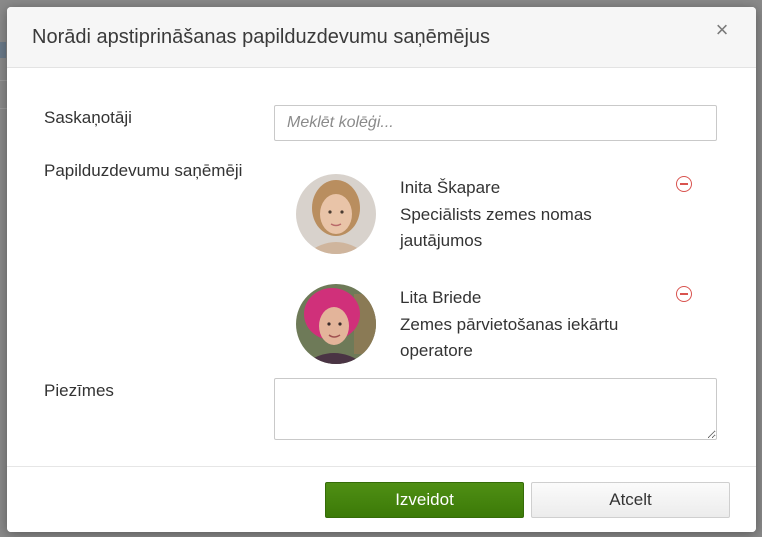 This screenshot has height=537, width=762. I want to click on recipient-name: Lita Briede, so click(441, 297).